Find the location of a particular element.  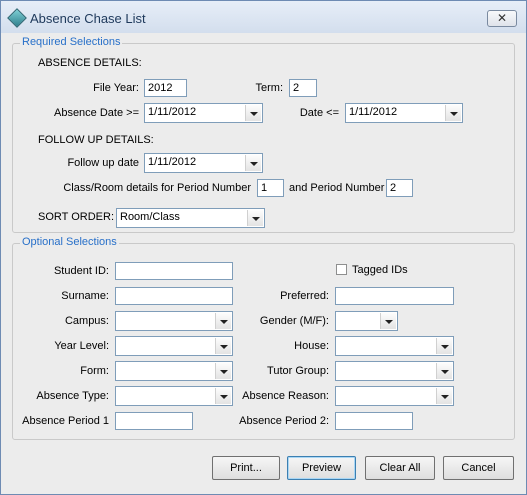

and-period-number-label: and Period Number is located at coordinates (337, 188).